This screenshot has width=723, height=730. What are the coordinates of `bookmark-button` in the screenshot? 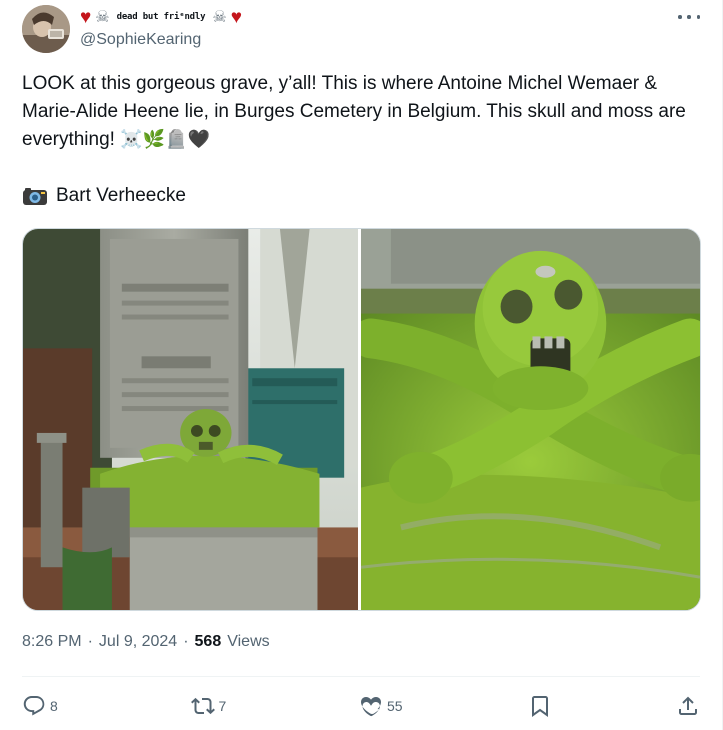 It's located at (558, 706).